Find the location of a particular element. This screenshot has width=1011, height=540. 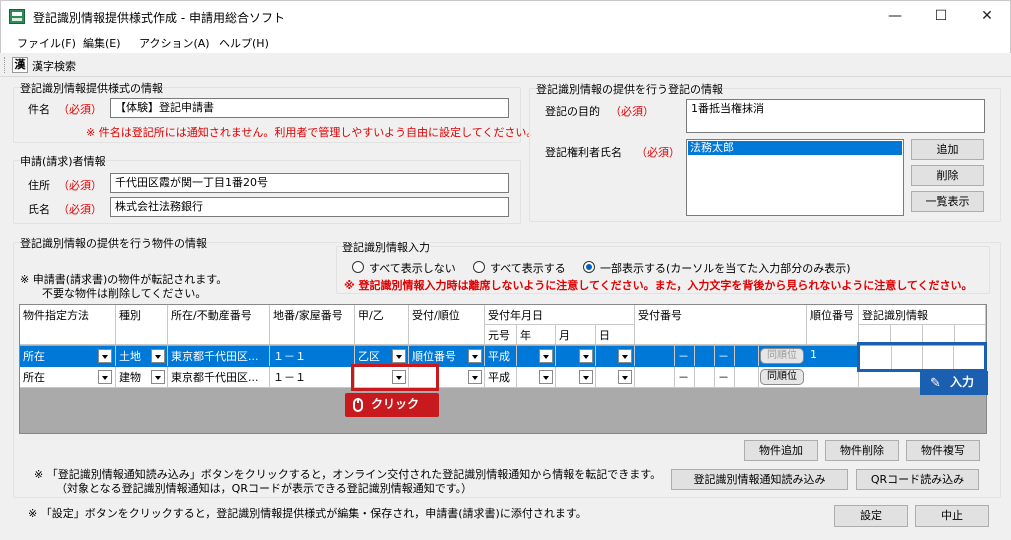

subject-label: 件名 is located at coordinates (39, 109).